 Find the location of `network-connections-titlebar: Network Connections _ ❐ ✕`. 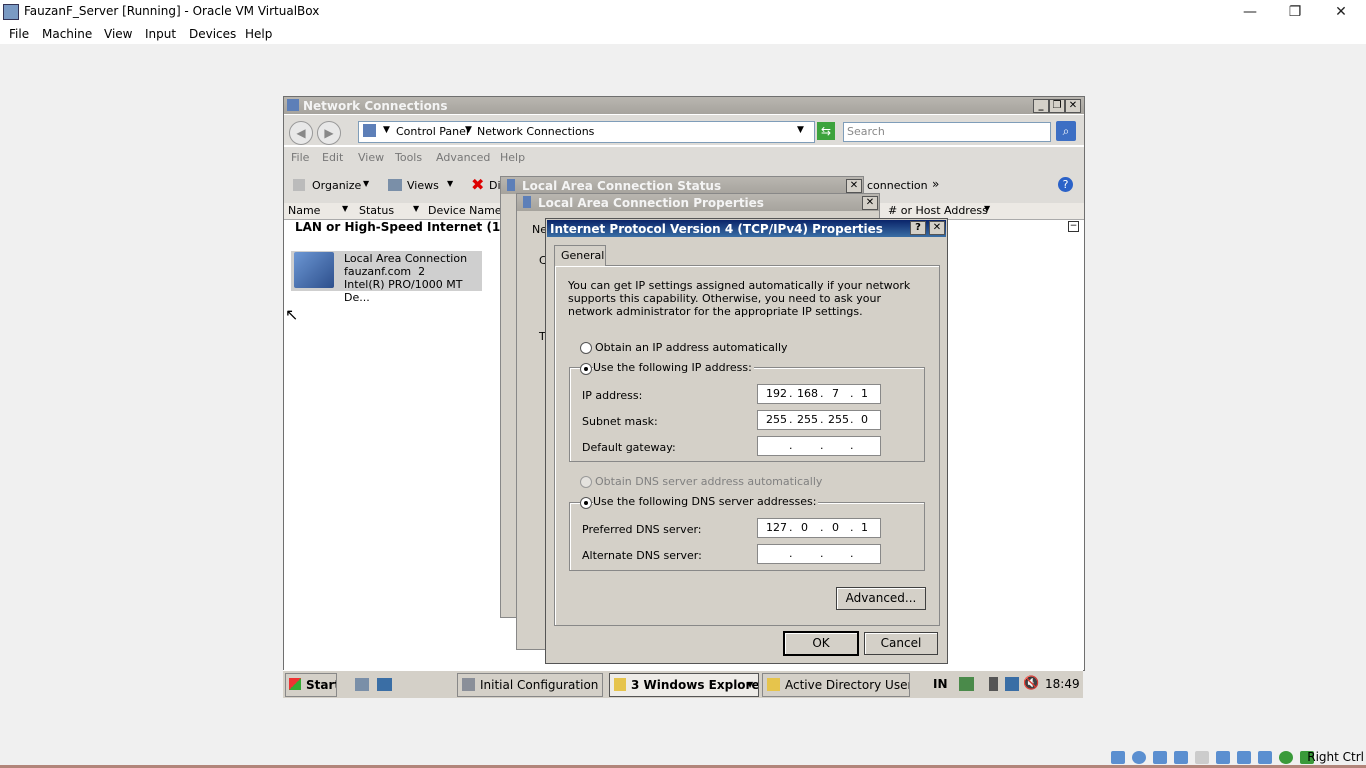

network-connections-titlebar: Network Connections _ ❐ ✕ is located at coordinates (684, 105).